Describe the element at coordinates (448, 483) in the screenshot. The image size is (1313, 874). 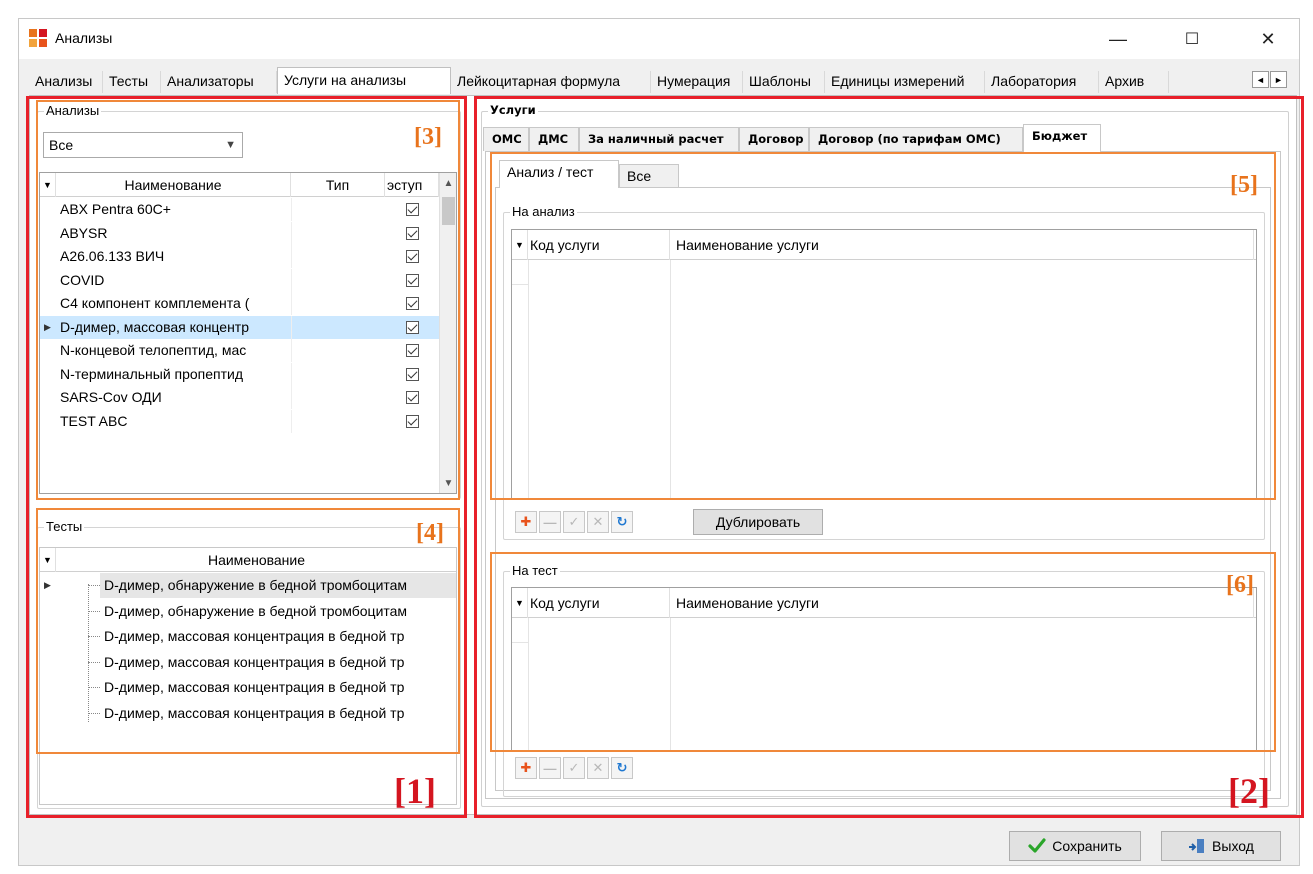
I see `scroll-down-icon: ▼` at that location.